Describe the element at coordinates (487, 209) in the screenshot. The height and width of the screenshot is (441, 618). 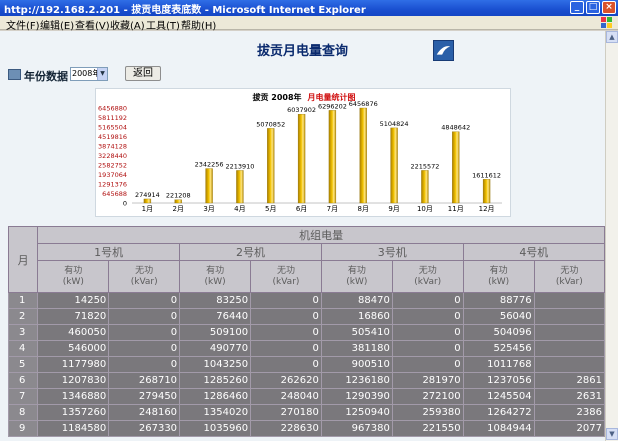
I see `x-tick-label: 12月` at that location.